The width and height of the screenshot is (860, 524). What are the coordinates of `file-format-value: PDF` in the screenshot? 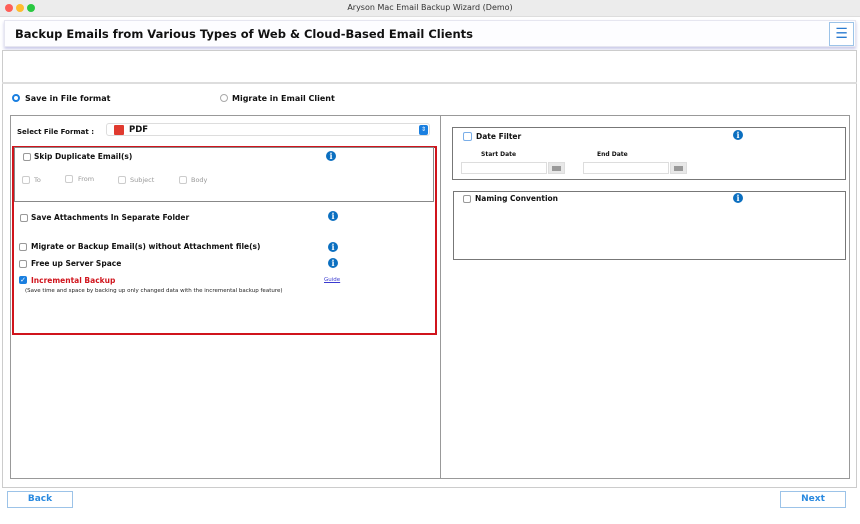 It's located at (139, 130).